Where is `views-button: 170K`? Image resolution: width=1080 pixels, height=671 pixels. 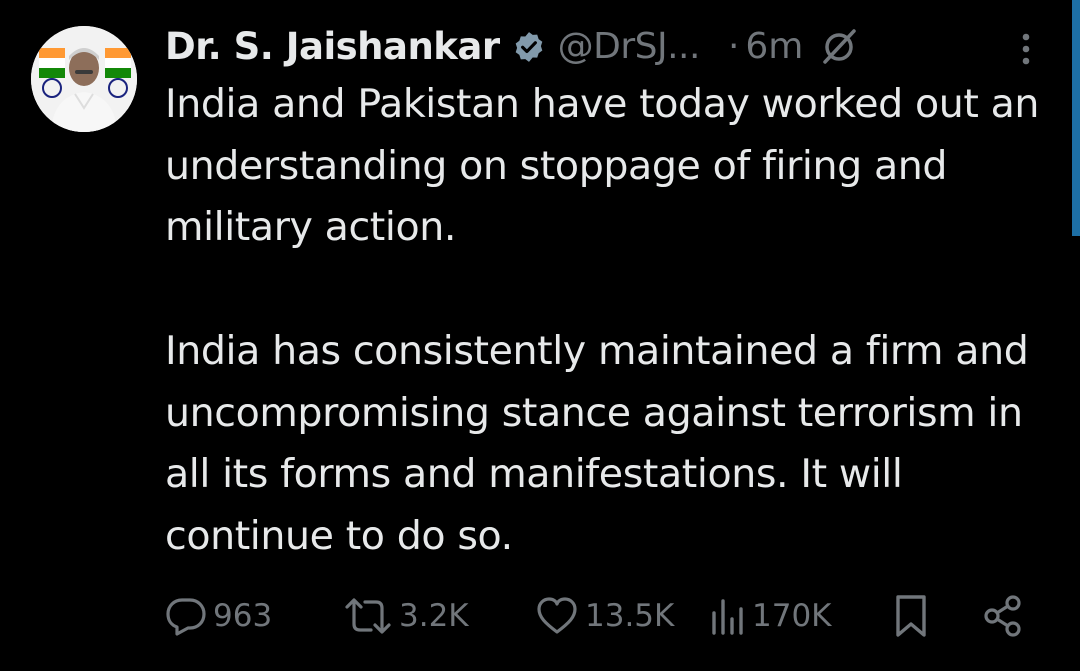 views-button: 170K is located at coordinates (771, 616).